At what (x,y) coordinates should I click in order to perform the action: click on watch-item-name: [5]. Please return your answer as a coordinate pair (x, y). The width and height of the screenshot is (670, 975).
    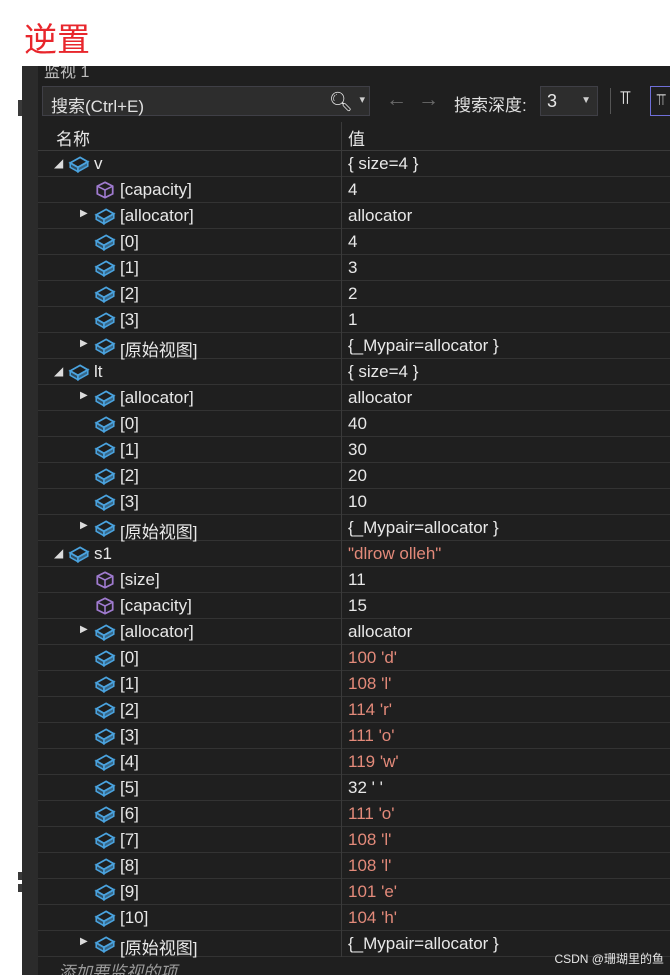
    Looking at the image, I should click on (129, 787).